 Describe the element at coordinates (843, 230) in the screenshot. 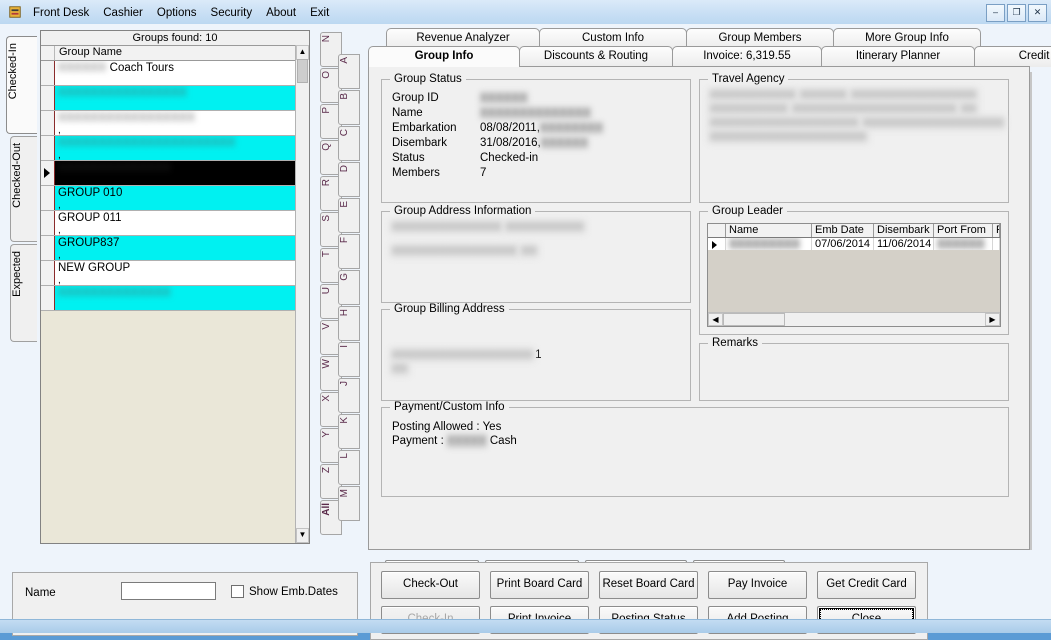

I see `column-header-emb-date: Emb Date` at that location.